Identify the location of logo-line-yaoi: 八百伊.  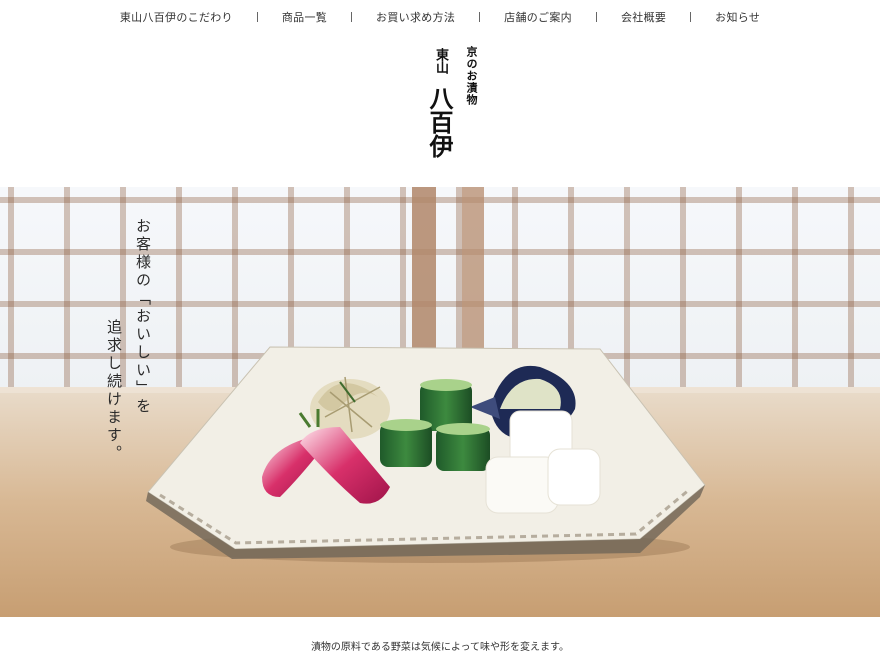
(439, 122).